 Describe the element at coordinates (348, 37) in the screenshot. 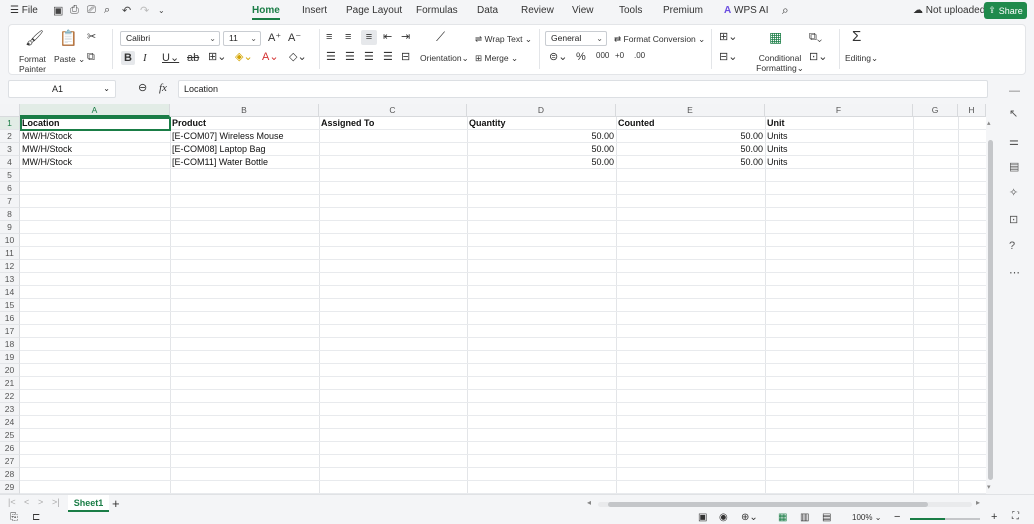

I see `align-middle-icon: ≡` at that location.